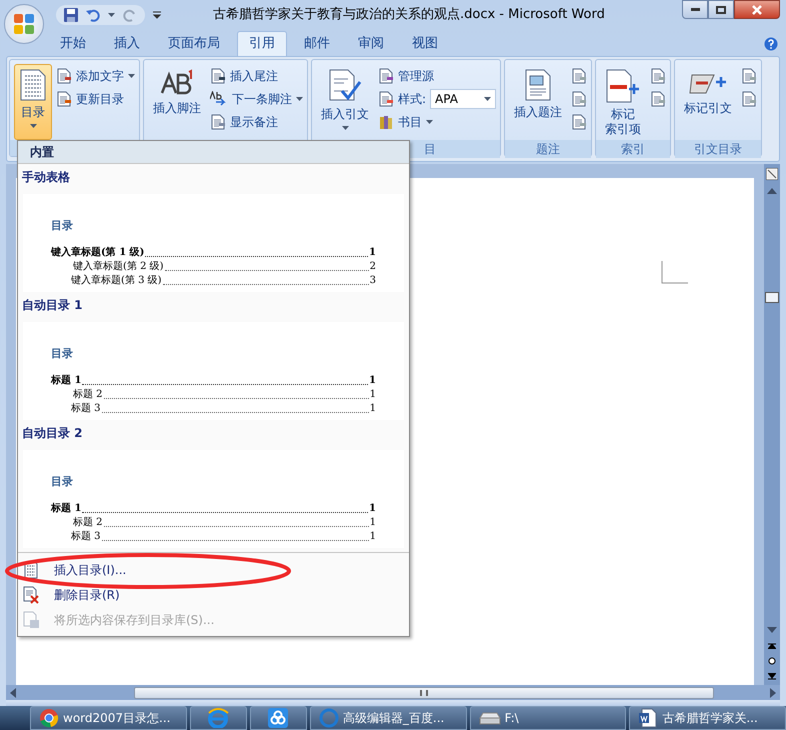  What do you see at coordinates (772, 677) in the screenshot?
I see `next-page-icon` at bounding box center [772, 677].